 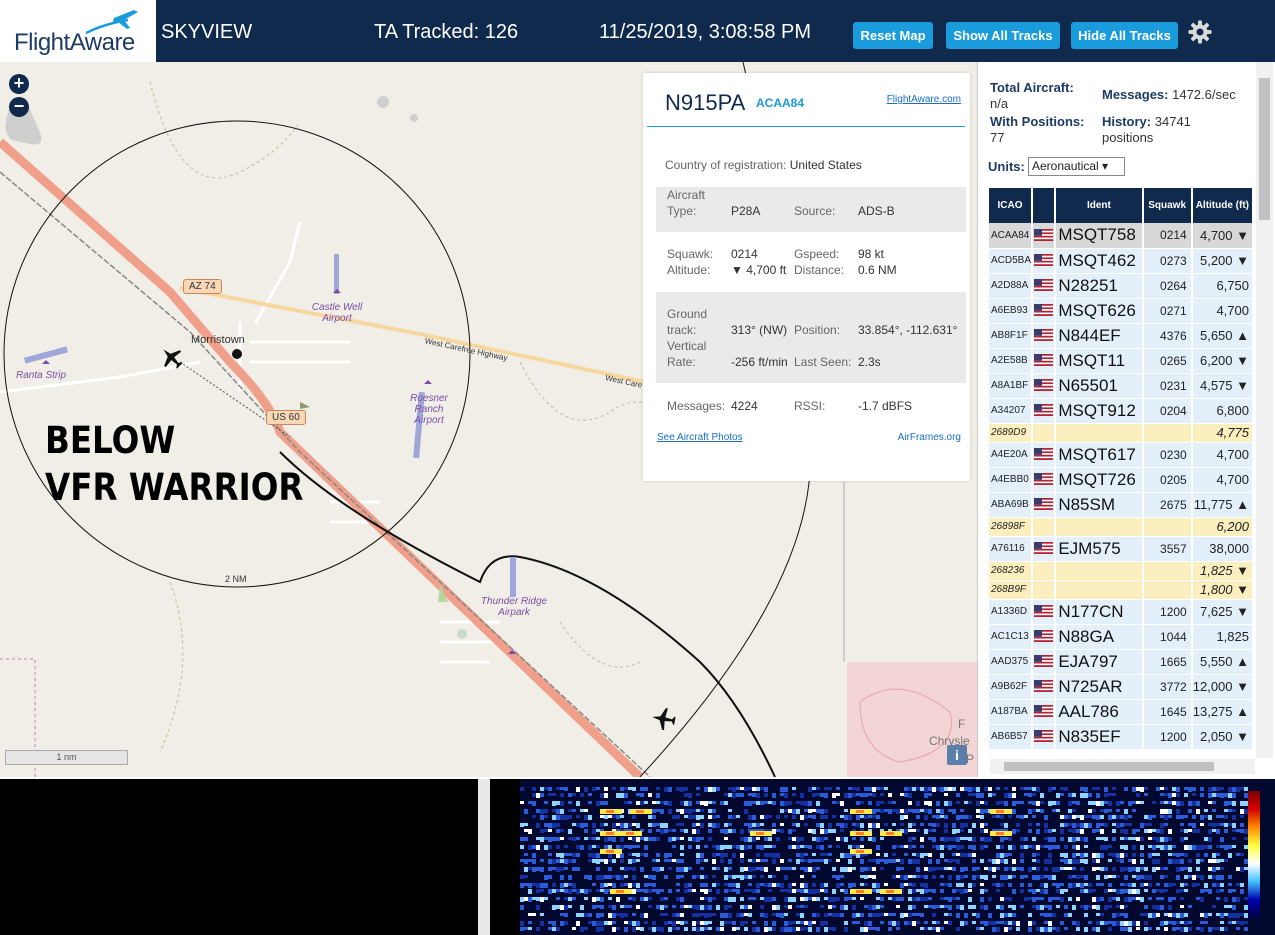 What do you see at coordinates (1223, 505) in the screenshot?
I see `aircraft-altitude: 11,775 ▲` at bounding box center [1223, 505].